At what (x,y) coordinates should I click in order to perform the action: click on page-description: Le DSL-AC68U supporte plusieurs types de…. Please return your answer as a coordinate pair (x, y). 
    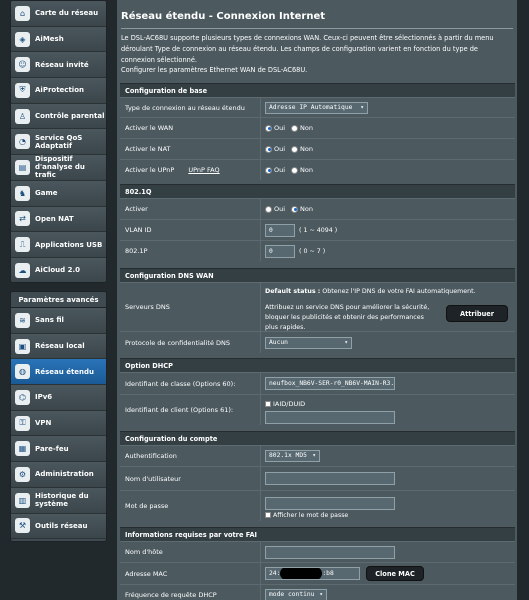
    Looking at the image, I should click on (307, 49).